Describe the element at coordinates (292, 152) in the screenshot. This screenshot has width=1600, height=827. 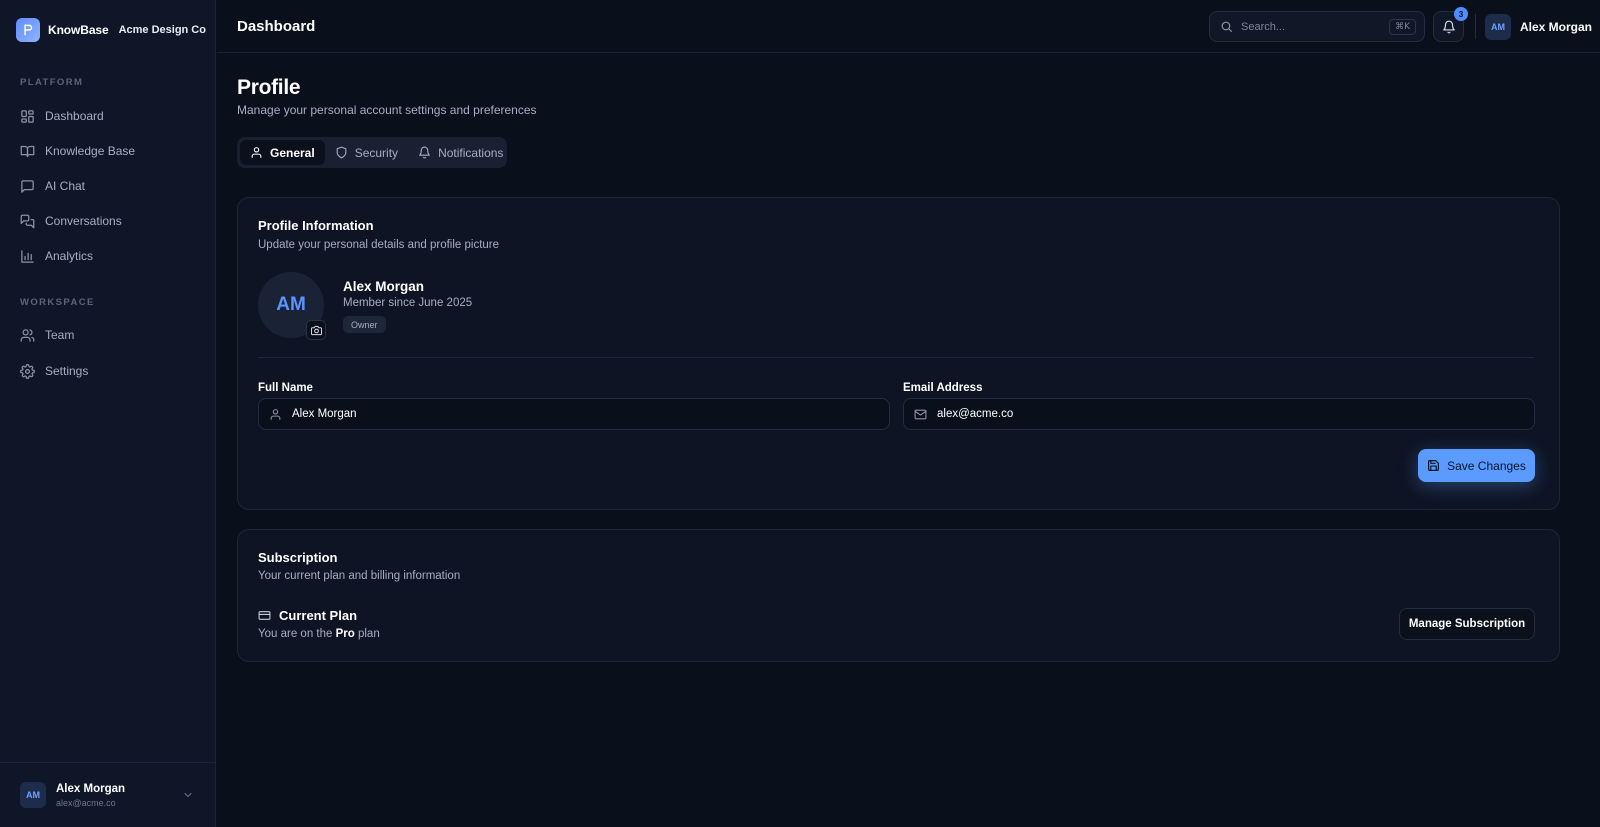
I see `tab-label: General` at that location.